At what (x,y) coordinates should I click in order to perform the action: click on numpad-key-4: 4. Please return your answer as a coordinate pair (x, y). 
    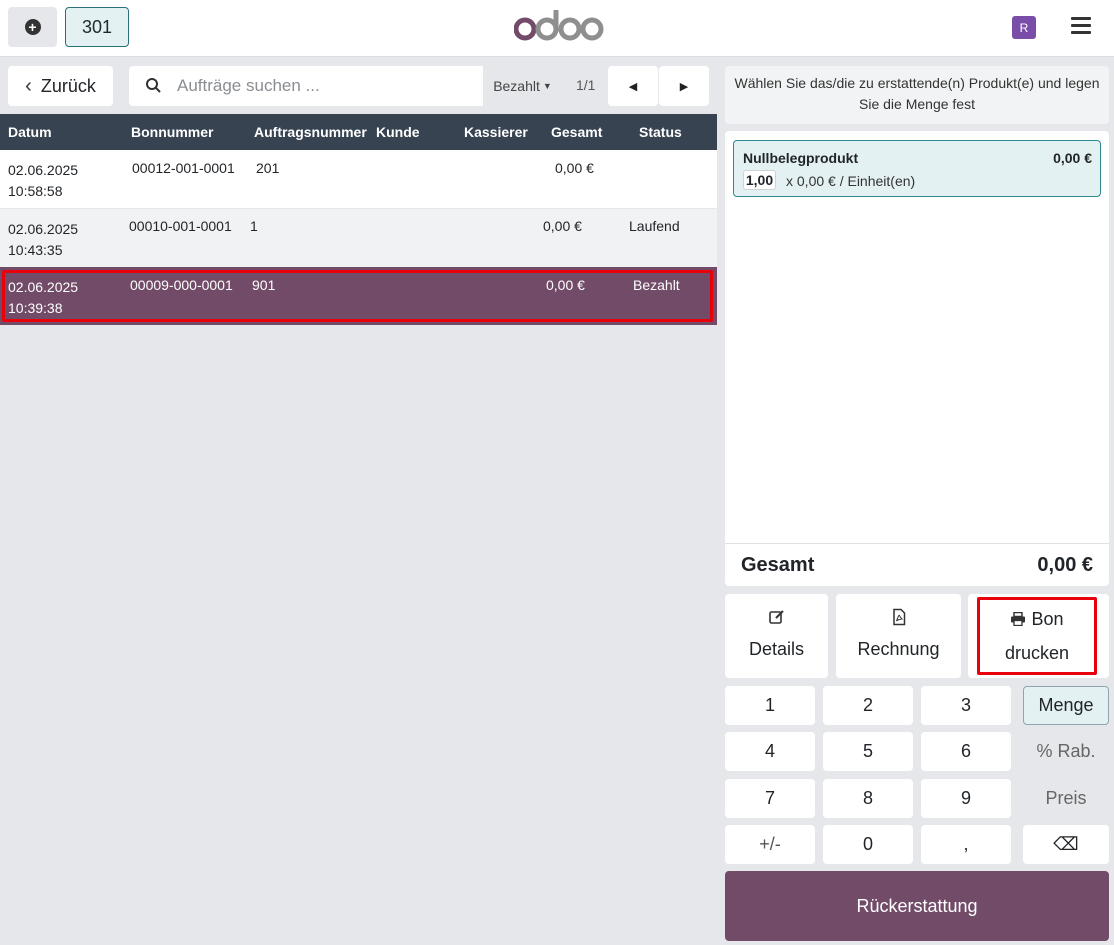
    Looking at the image, I should click on (770, 751).